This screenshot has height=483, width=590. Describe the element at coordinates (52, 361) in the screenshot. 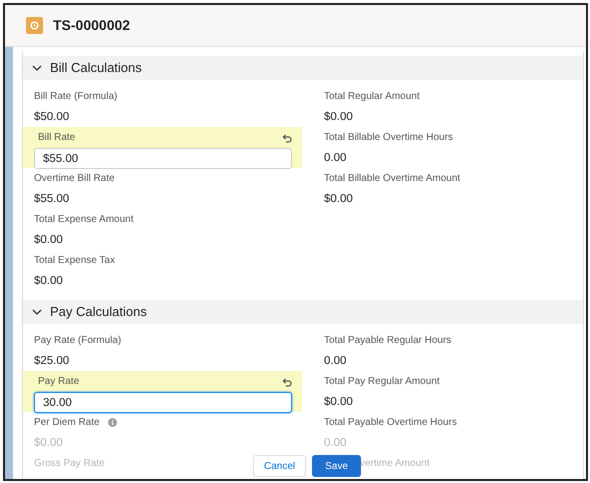

I see `field-value: $25.00` at that location.